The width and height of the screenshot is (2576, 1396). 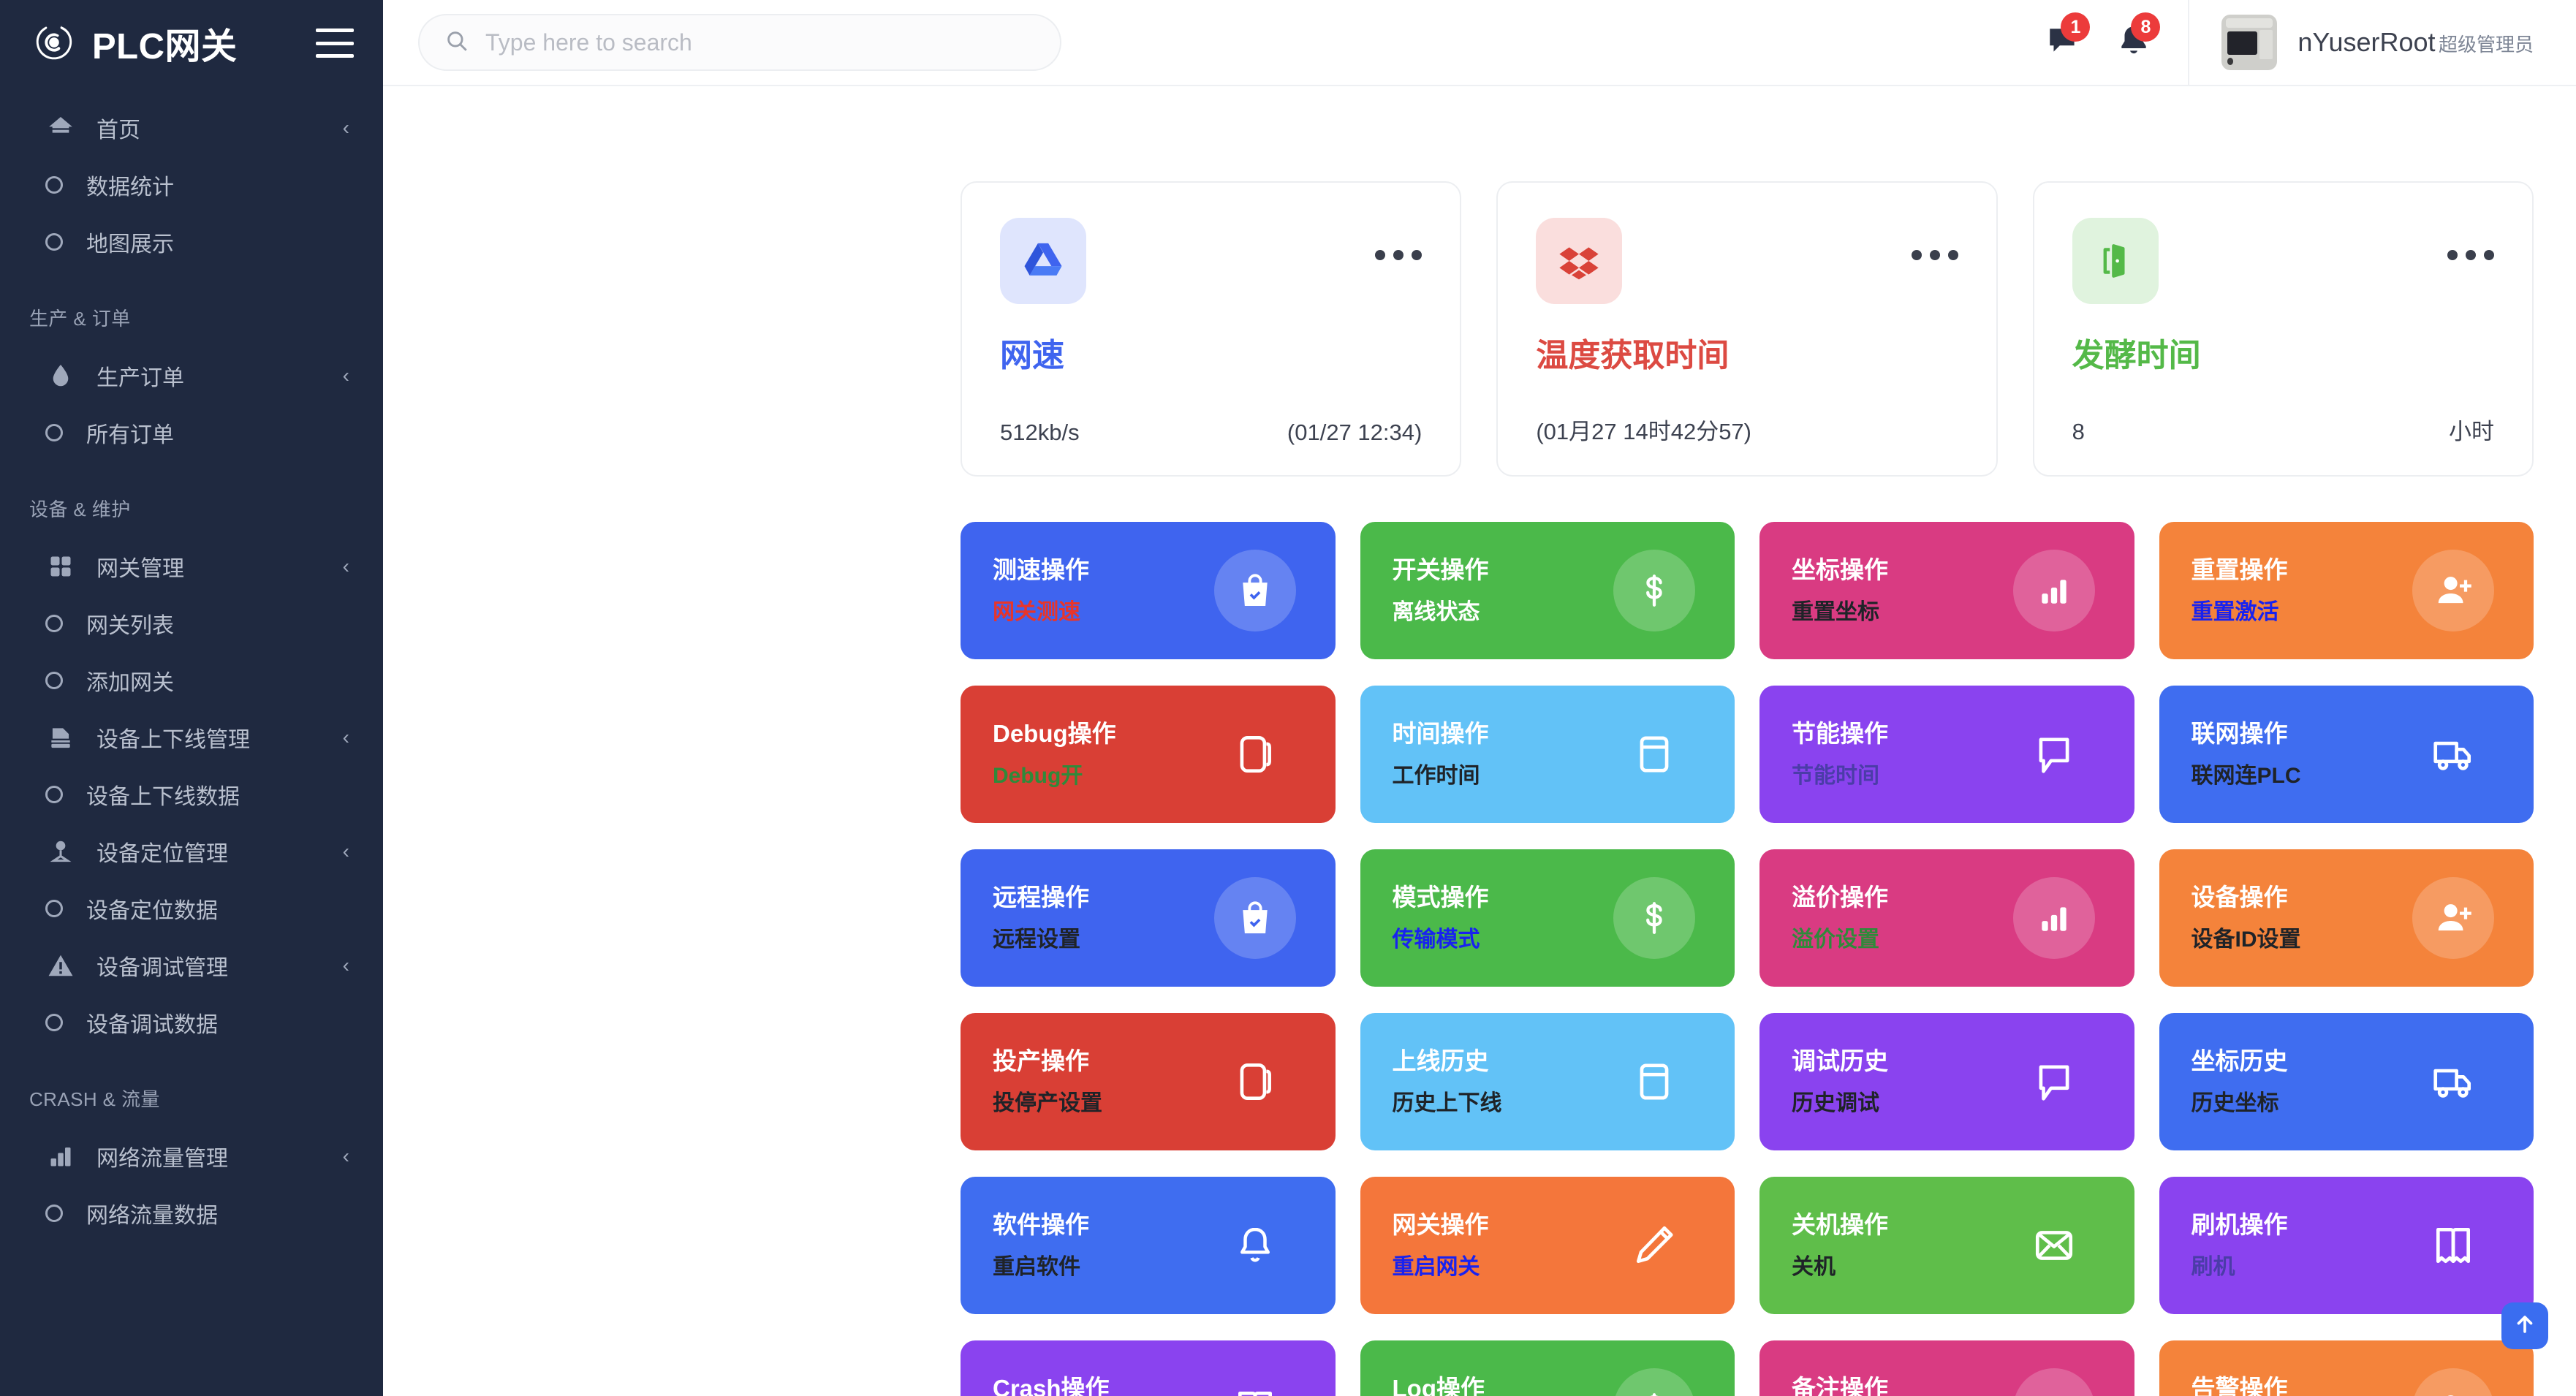 What do you see at coordinates (1946, 1245) in the screenshot?
I see `tile-18: 关机操作 关机` at bounding box center [1946, 1245].